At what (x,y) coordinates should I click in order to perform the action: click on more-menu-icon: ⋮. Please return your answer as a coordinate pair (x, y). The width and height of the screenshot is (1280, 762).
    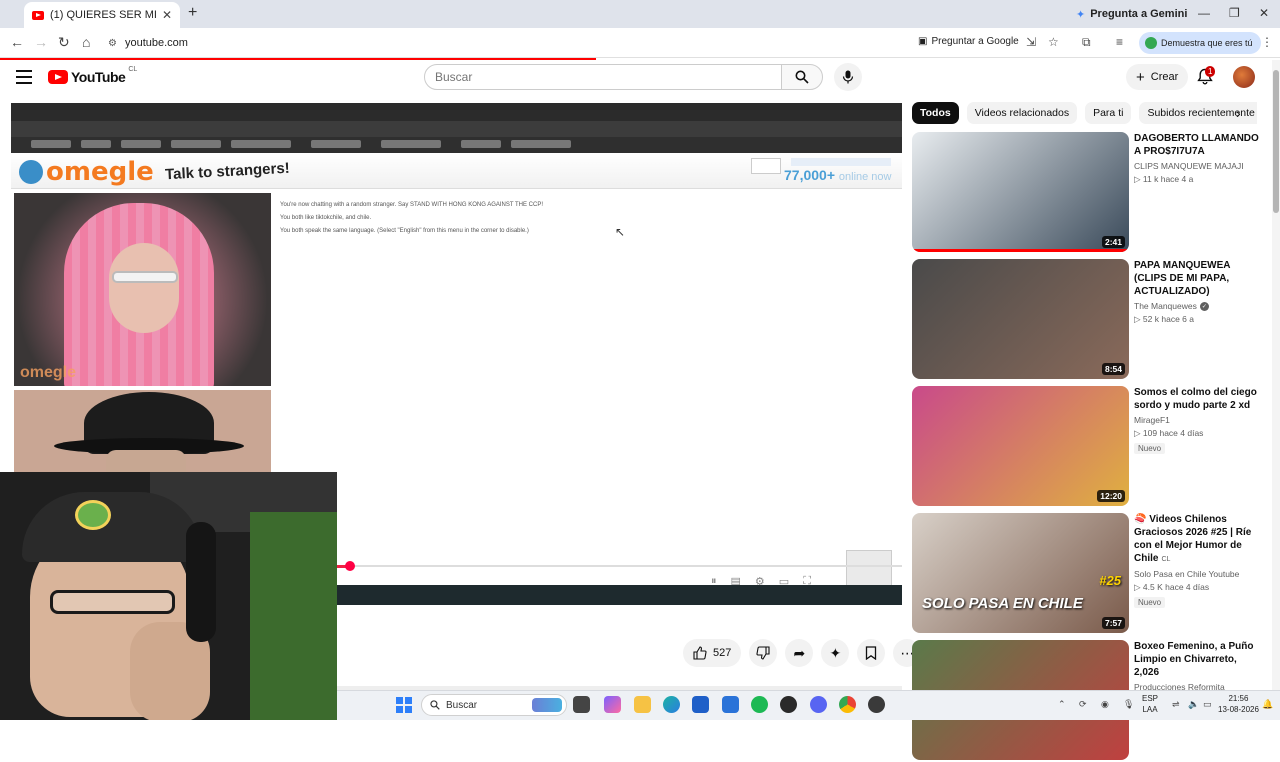
    Looking at the image, I should click on (1267, 42).